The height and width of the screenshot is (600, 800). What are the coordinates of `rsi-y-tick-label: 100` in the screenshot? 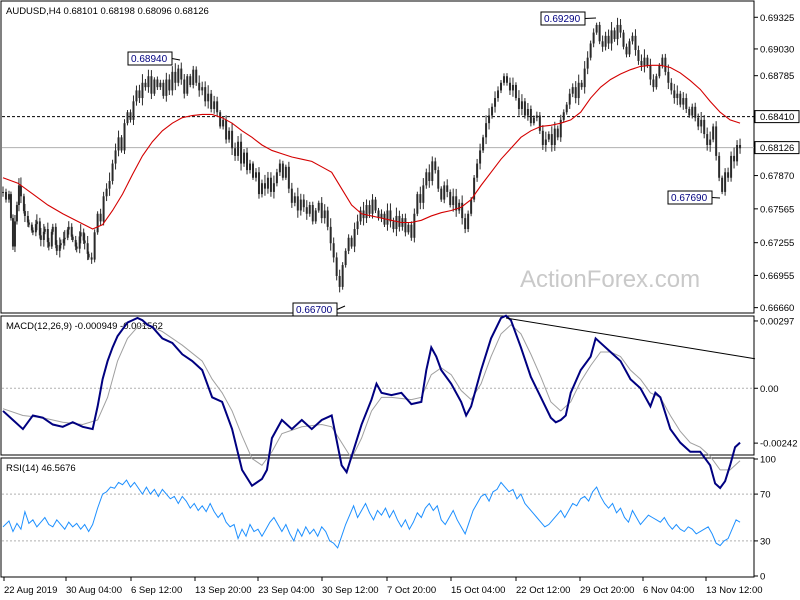 It's located at (768, 460).